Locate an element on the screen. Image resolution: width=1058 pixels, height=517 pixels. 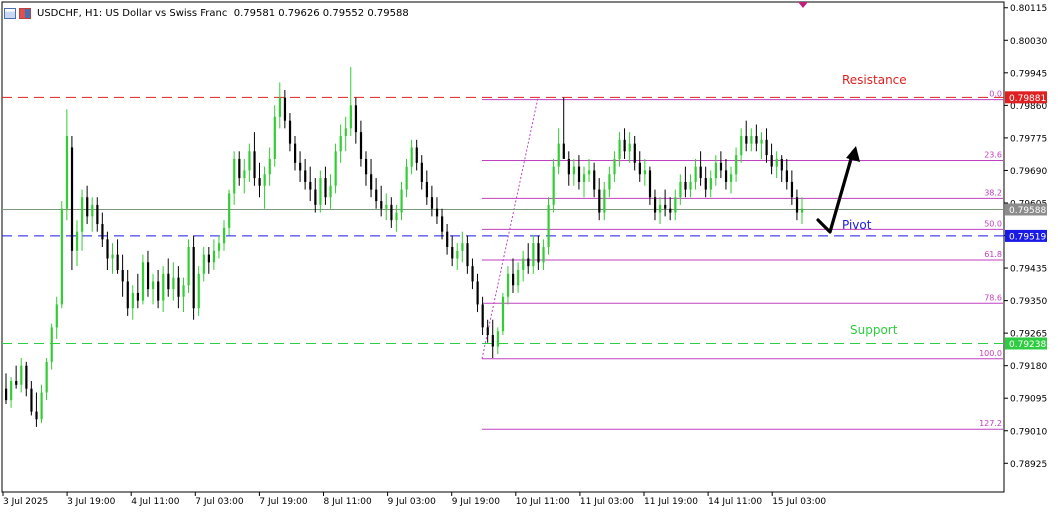
x-axis-tick-label: 11 Jul 03:00 is located at coordinates (607, 502).